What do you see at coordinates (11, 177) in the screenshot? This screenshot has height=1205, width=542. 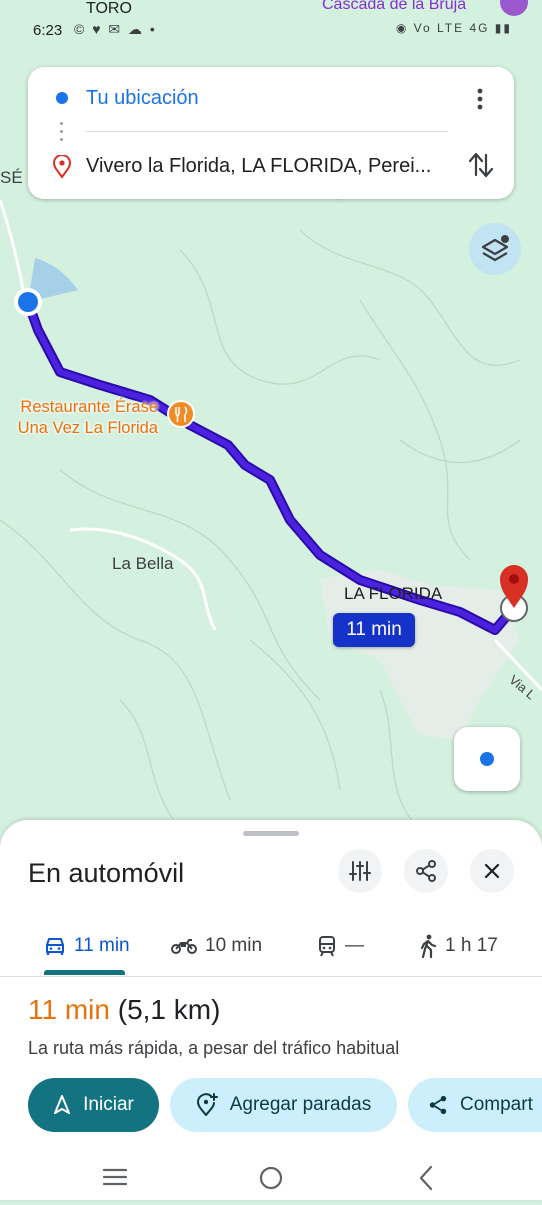 I see `map-label-se: SÉ` at bounding box center [11, 177].